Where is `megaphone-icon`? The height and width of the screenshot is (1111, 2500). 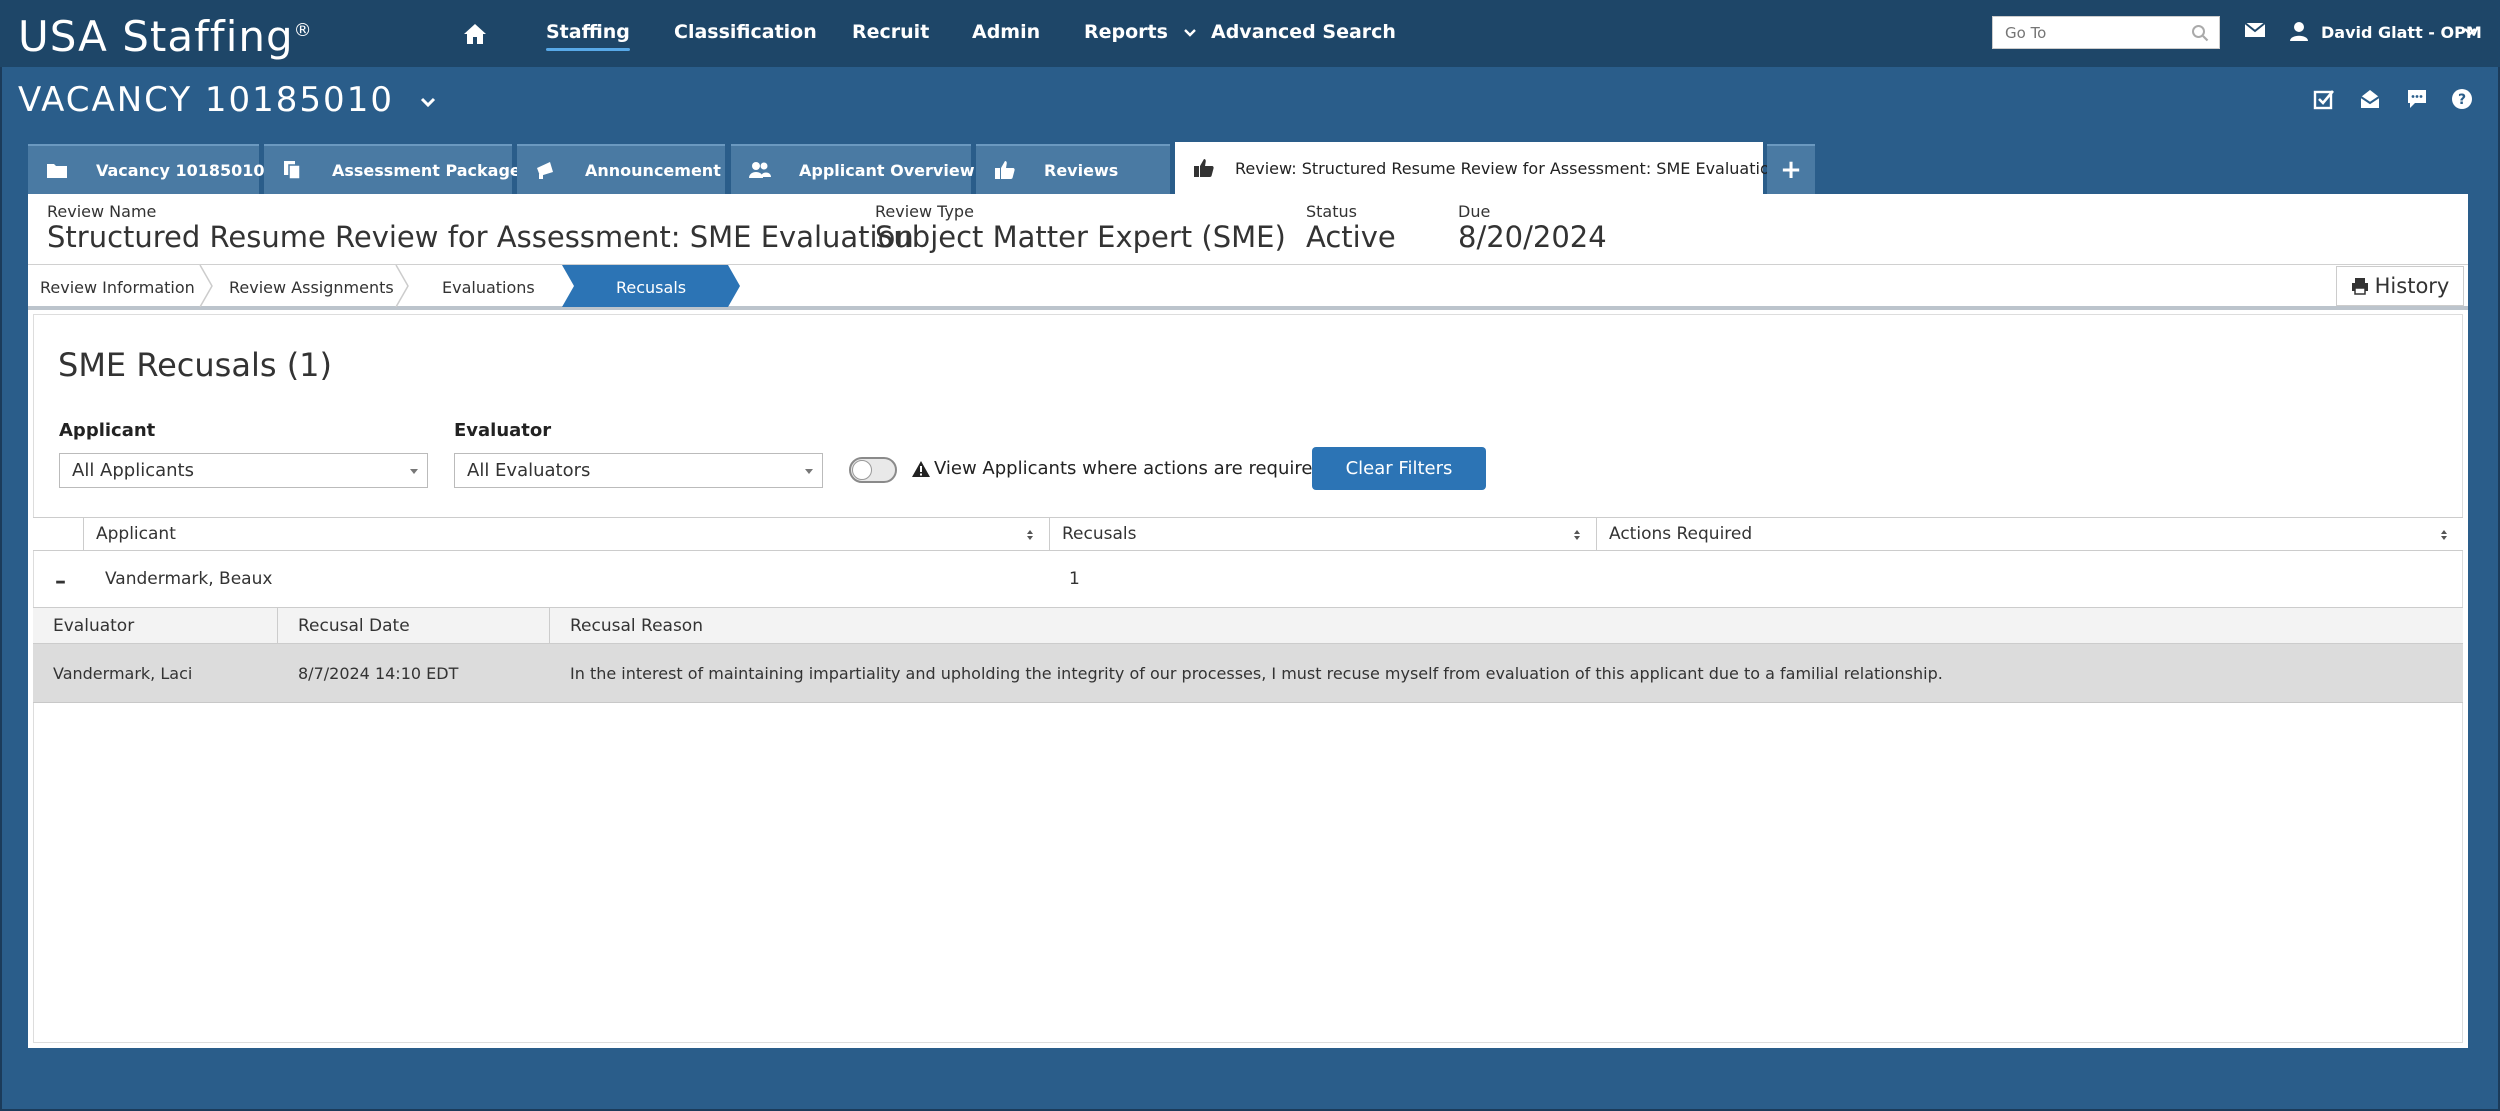 megaphone-icon is located at coordinates (545, 170).